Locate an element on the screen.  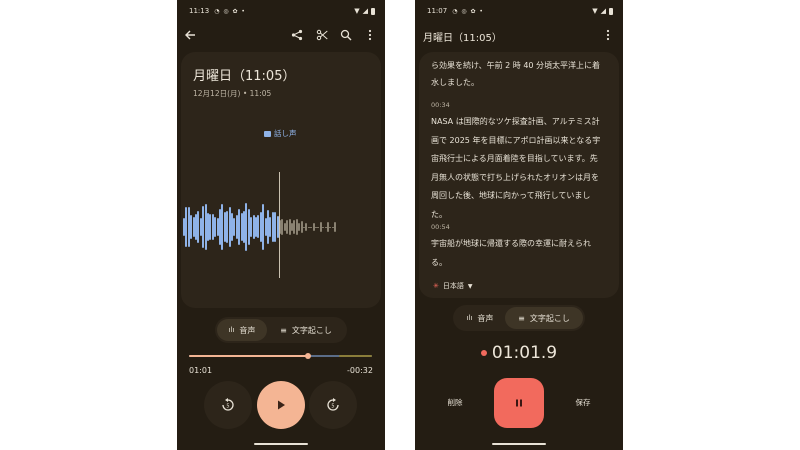
toolbar is located at coordinates (281, 35).